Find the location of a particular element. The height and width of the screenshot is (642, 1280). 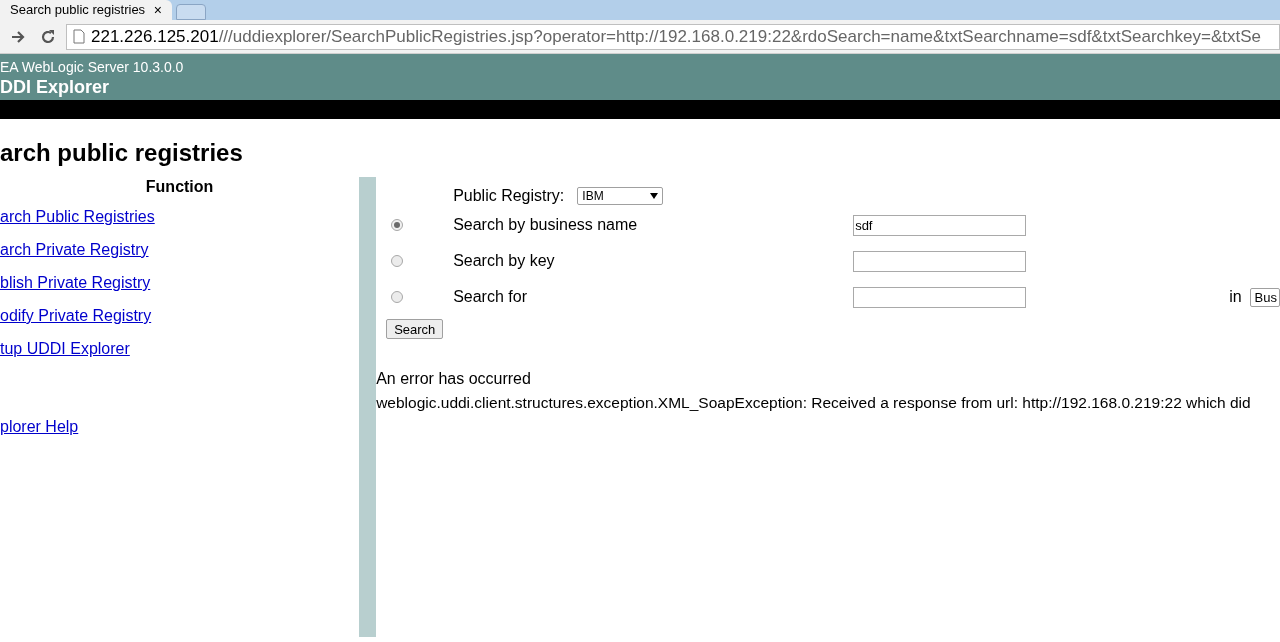

sidebar-link: blish Private Registry is located at coordinates (75, 281).